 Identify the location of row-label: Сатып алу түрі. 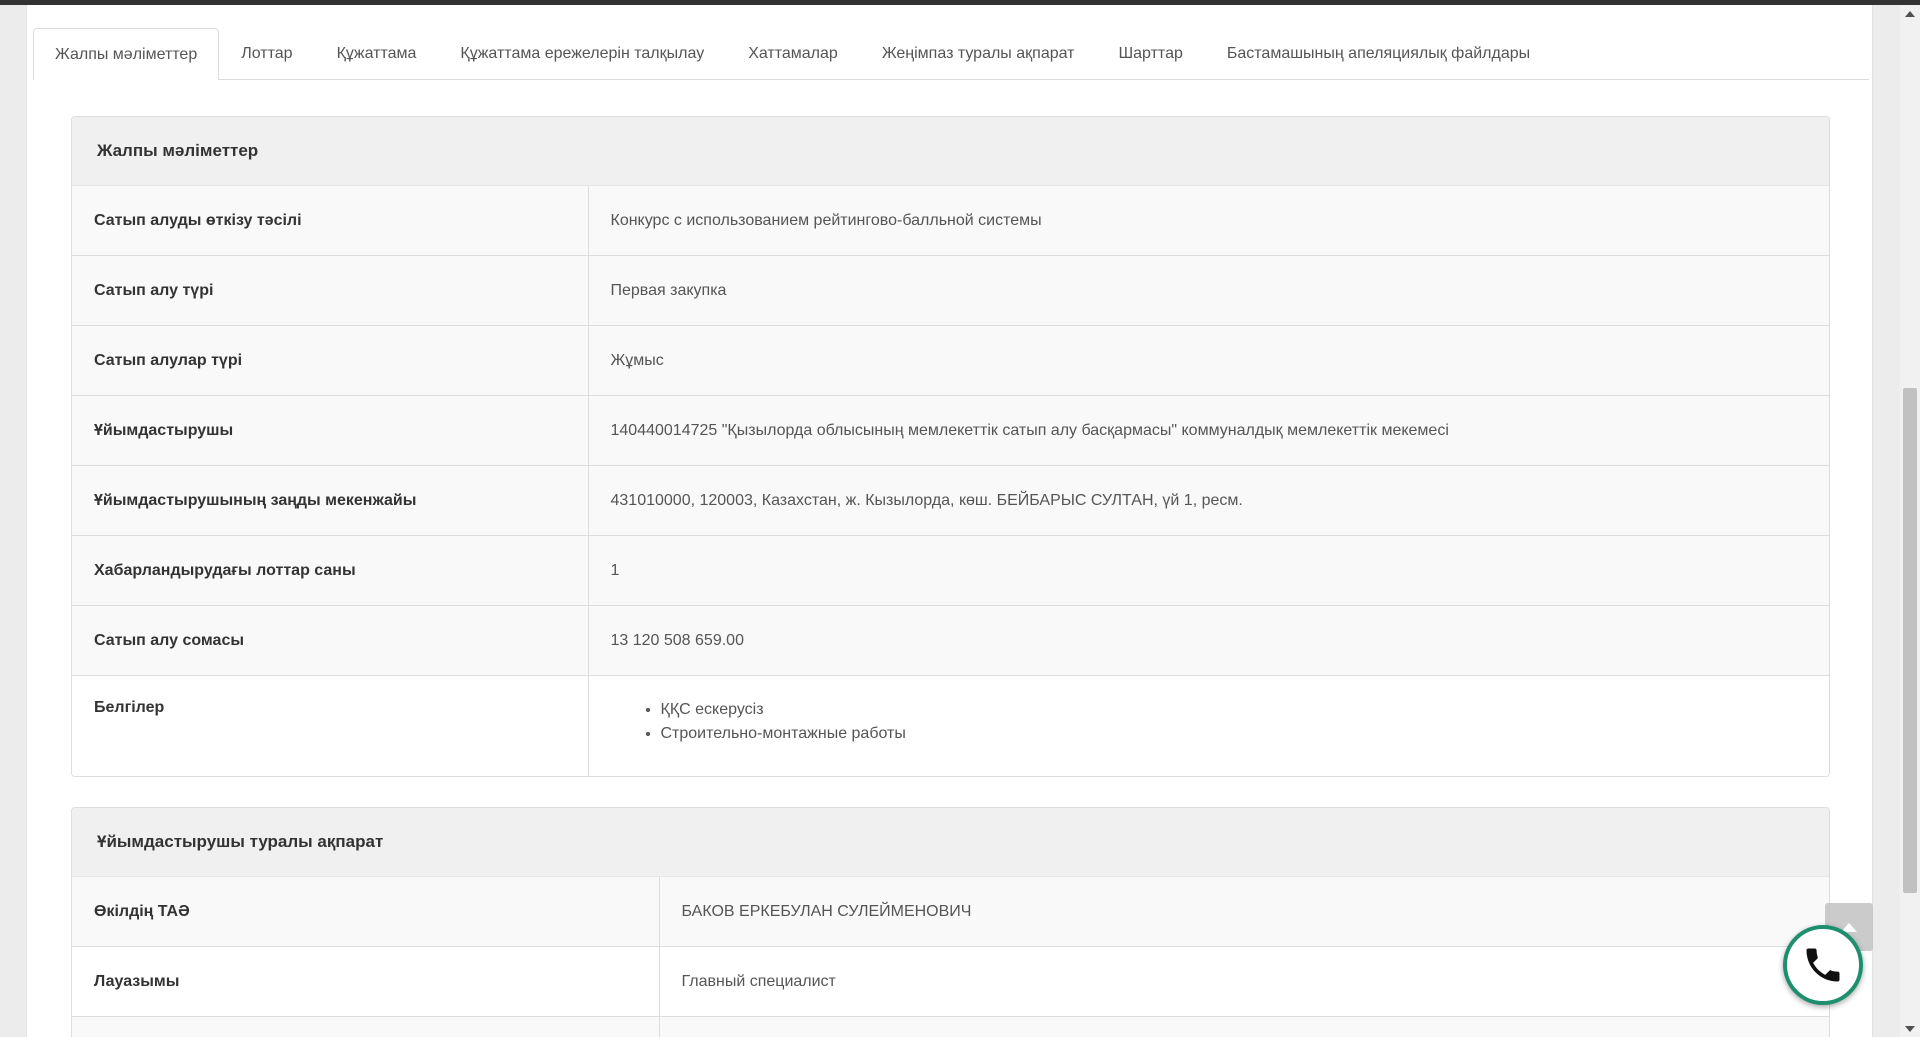
(330, 290).